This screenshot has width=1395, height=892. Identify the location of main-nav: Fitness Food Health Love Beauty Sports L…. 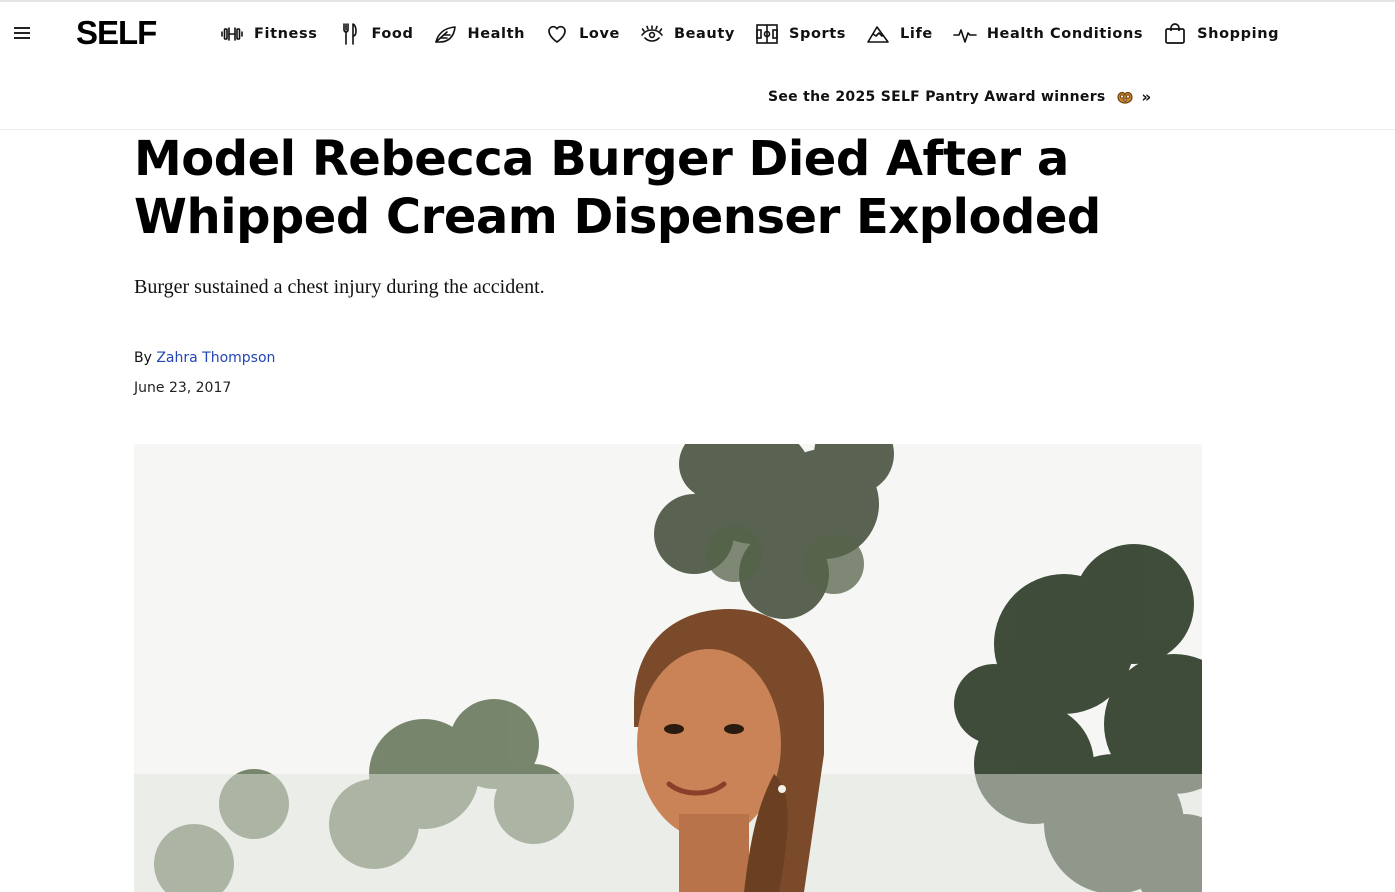
(759, 34).